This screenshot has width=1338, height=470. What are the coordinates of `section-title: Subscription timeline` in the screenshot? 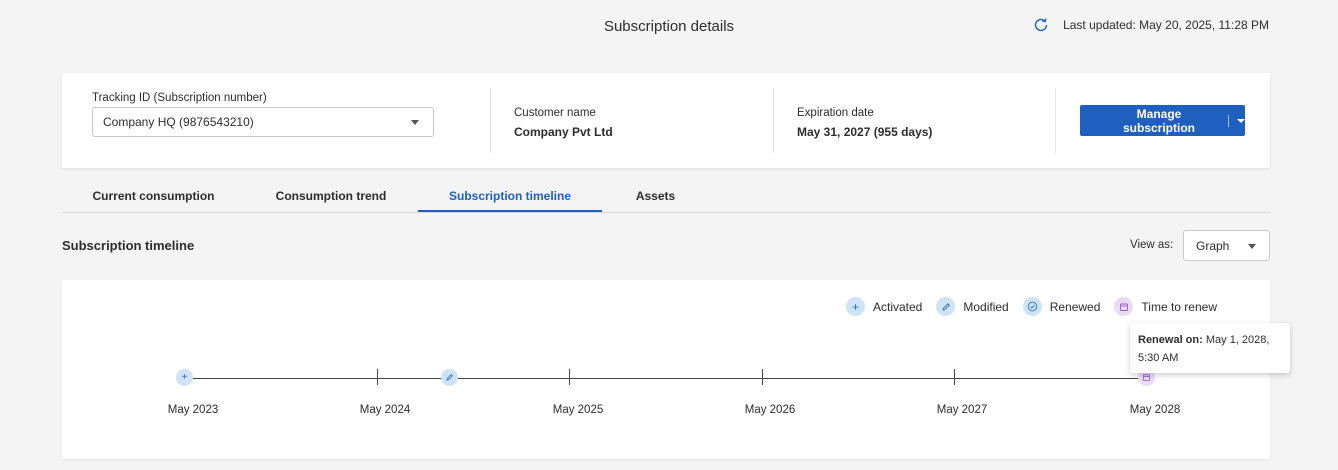 It's located at (128, 245).